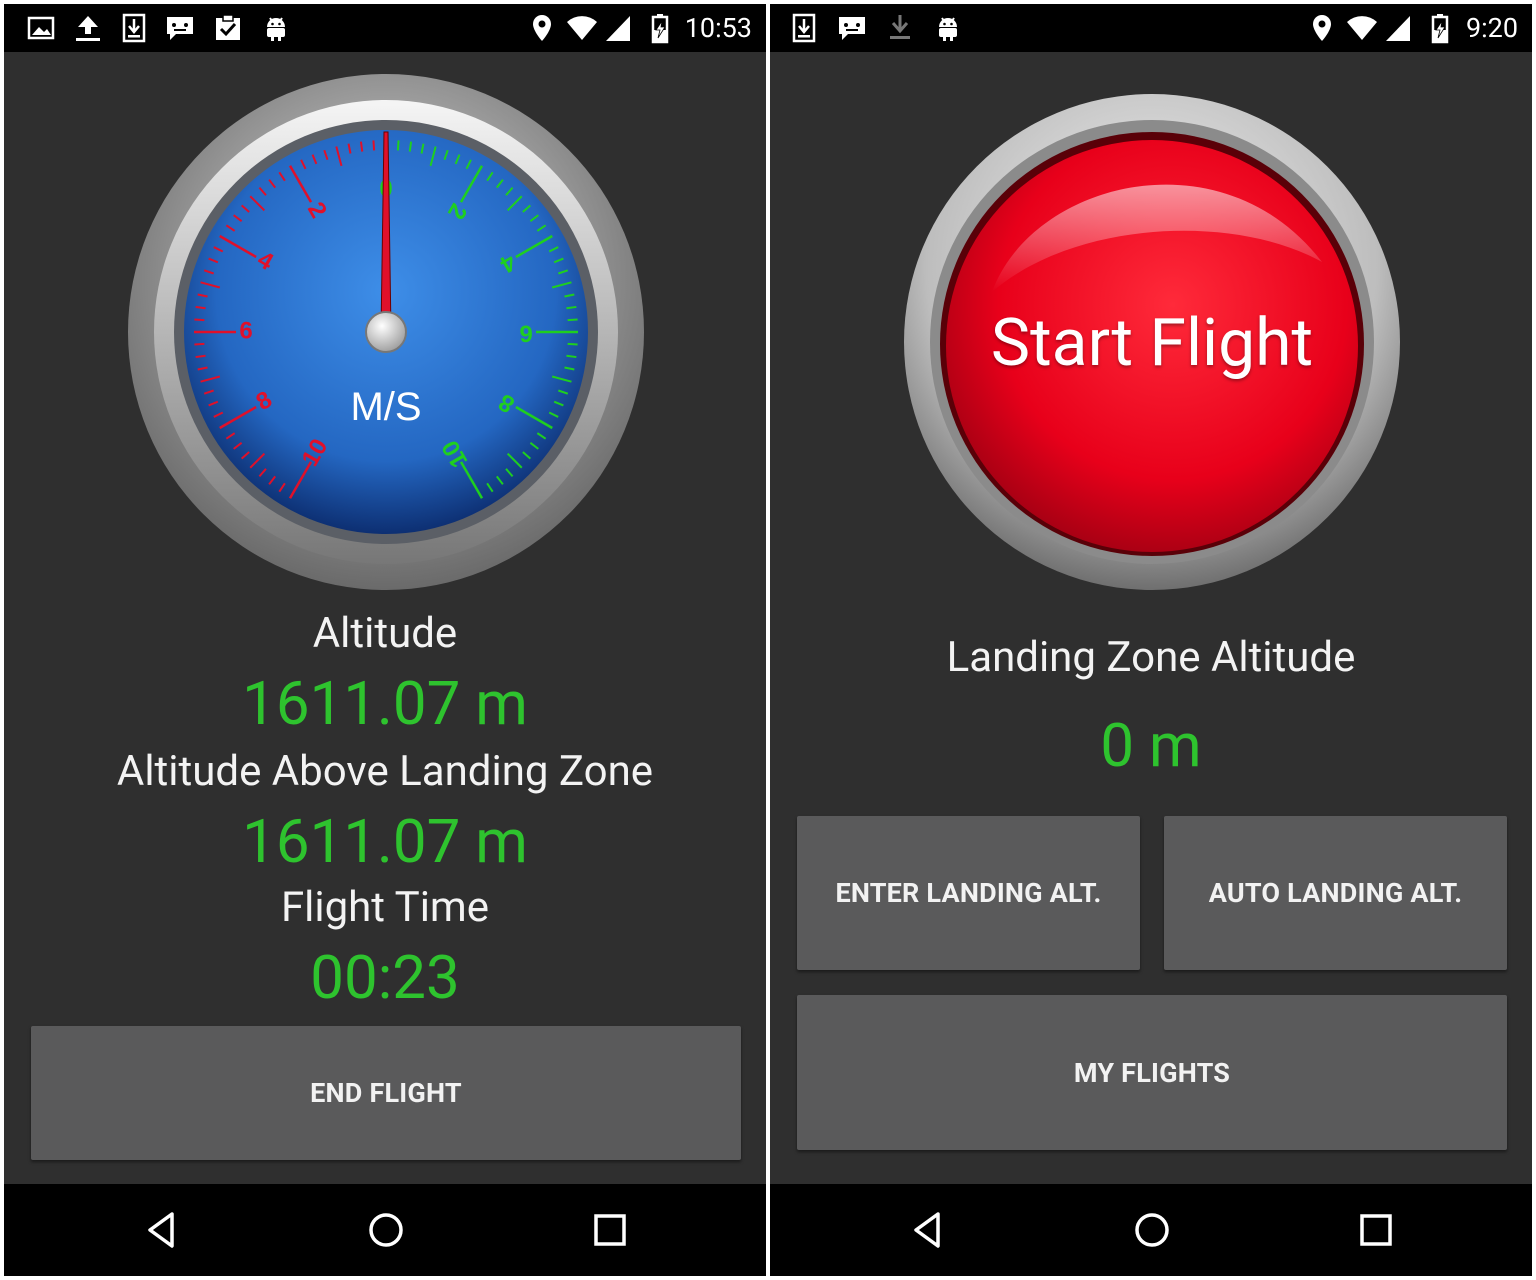 The image size is (1536, 1280). What do you see at coordinates (386, 1093) in the screenshot?
I see `end-flight-button: END FLIGHT` at bounding box center [386, 1093].